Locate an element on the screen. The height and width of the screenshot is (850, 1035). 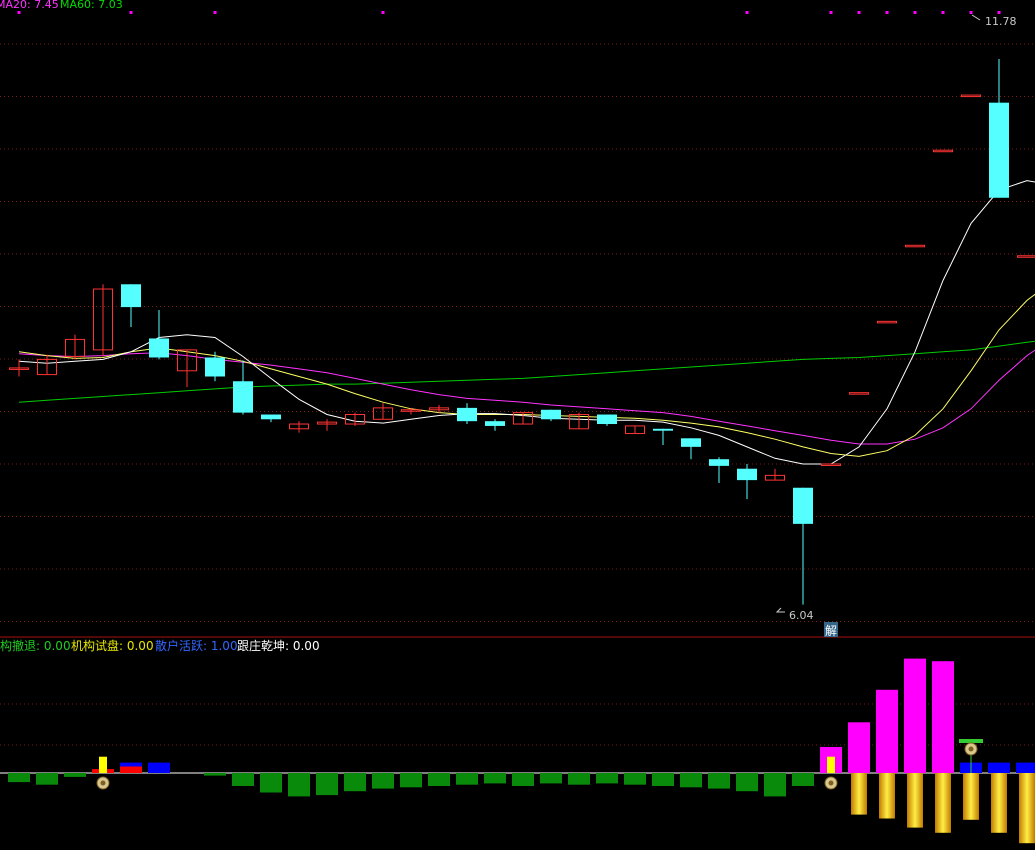
ma20-legend: MA20: 7.45 is located at coordinates (29, 5).